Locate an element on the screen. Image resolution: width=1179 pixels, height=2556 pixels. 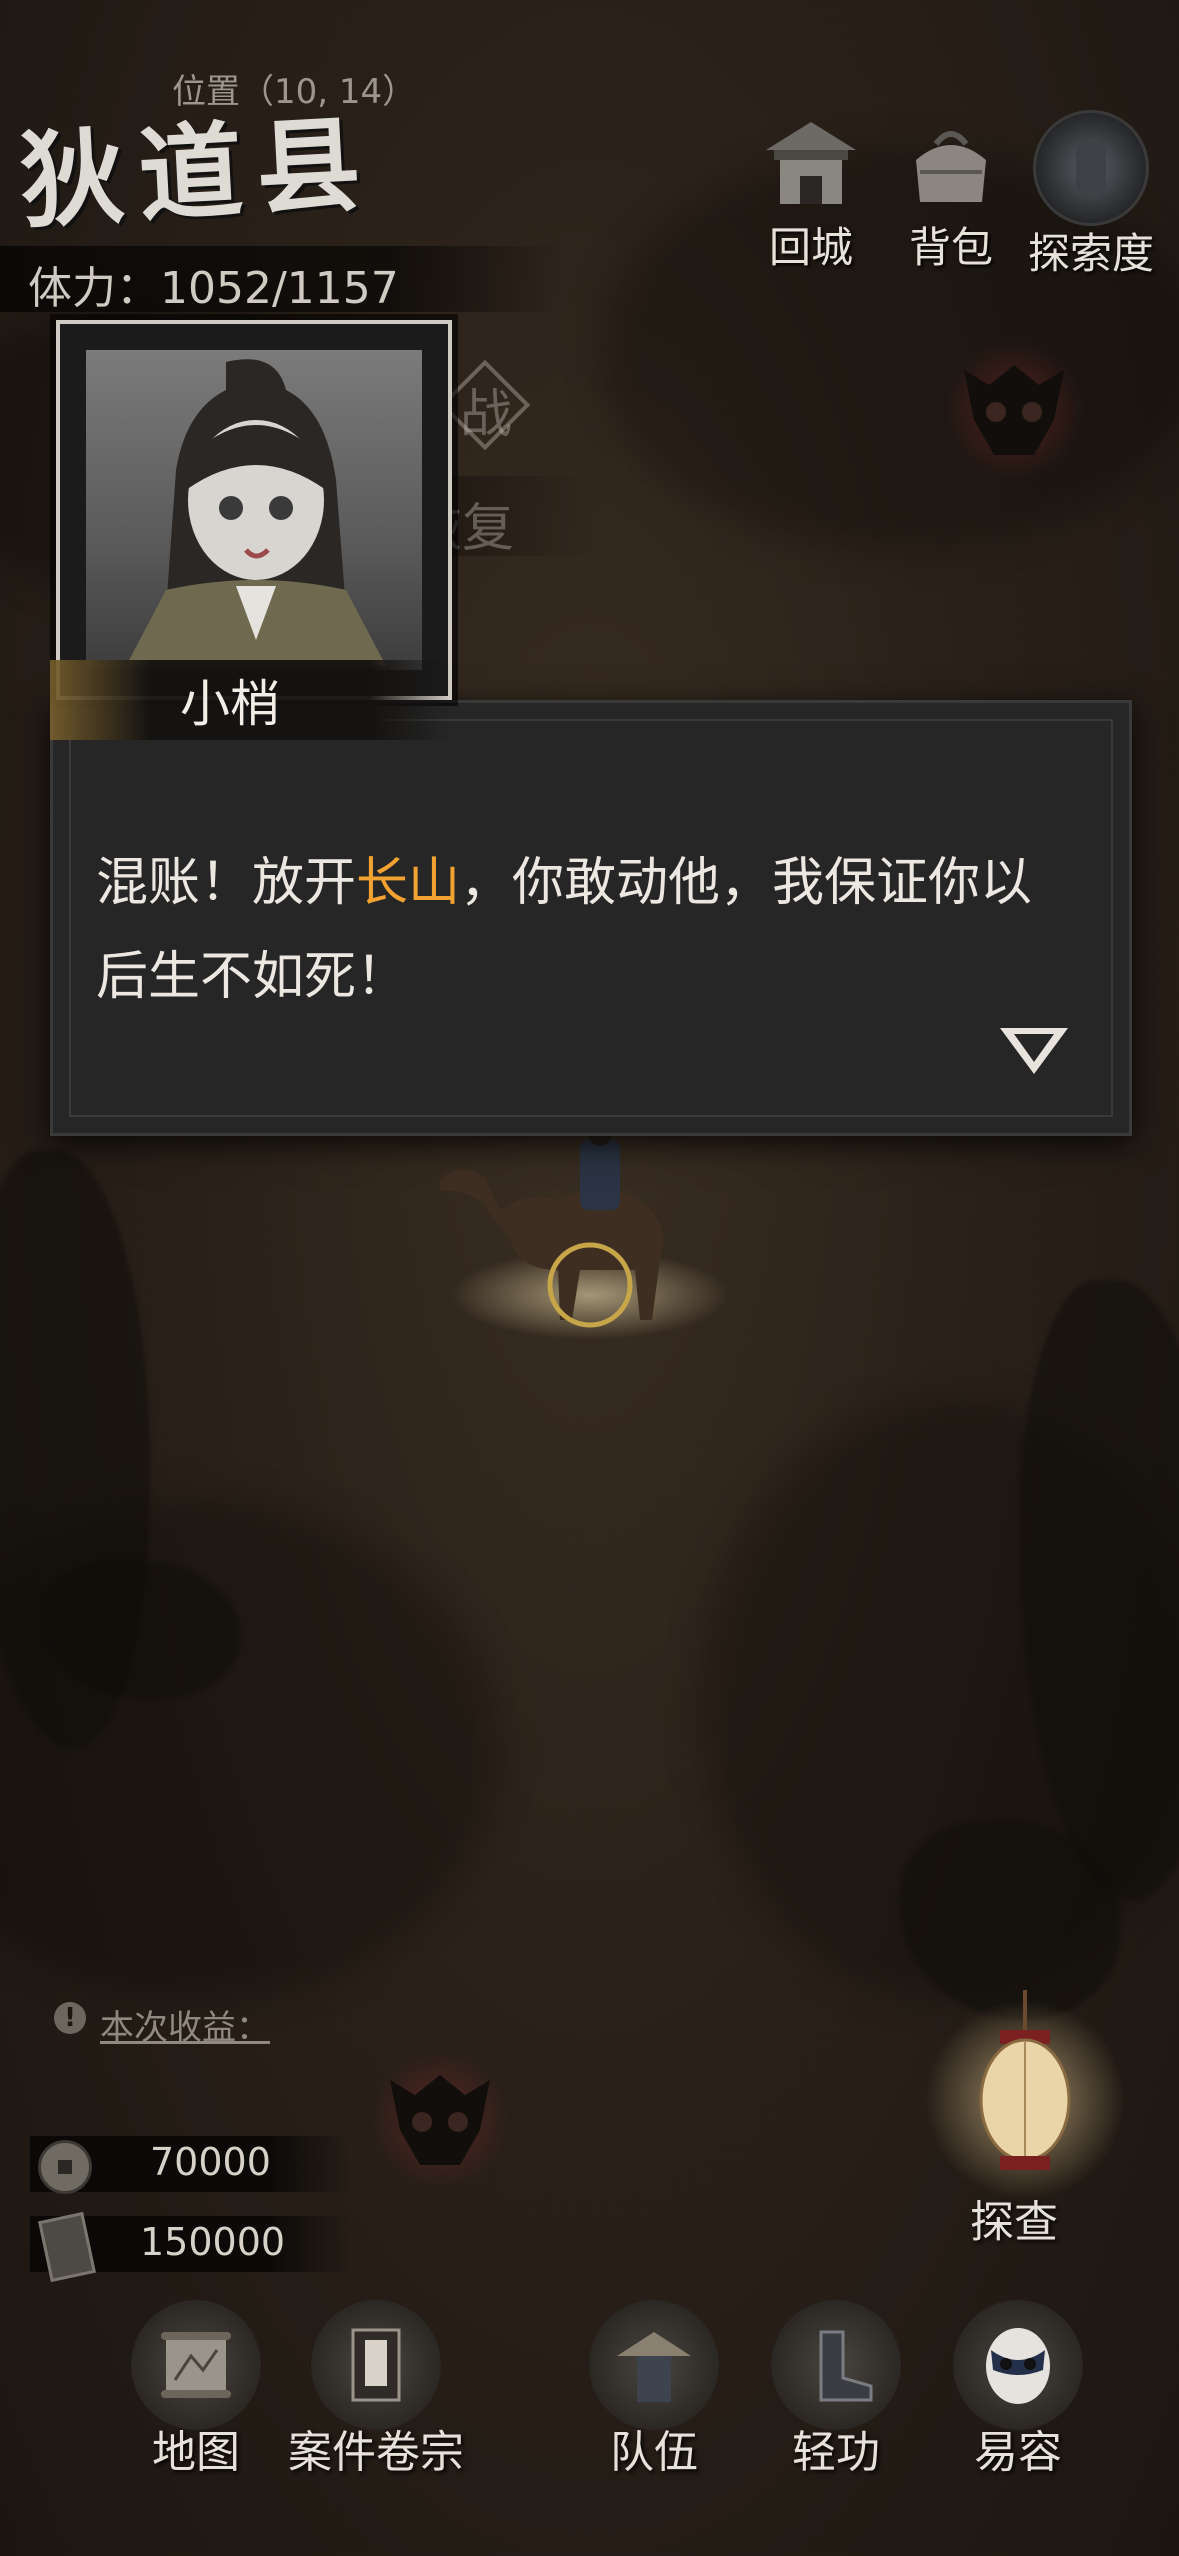
opera-mask-icon is located at coordinates (1018, 2365).